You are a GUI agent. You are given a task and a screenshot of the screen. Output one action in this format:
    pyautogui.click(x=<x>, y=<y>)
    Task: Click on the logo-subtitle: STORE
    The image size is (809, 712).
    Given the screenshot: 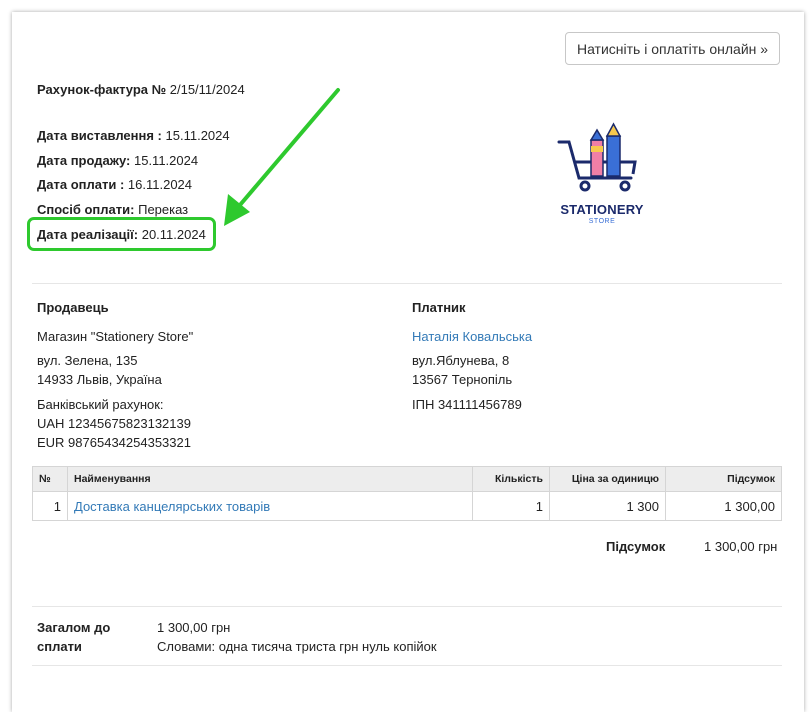 What is the action you would take?
    pyautogui.click(x=602, y=221)
    